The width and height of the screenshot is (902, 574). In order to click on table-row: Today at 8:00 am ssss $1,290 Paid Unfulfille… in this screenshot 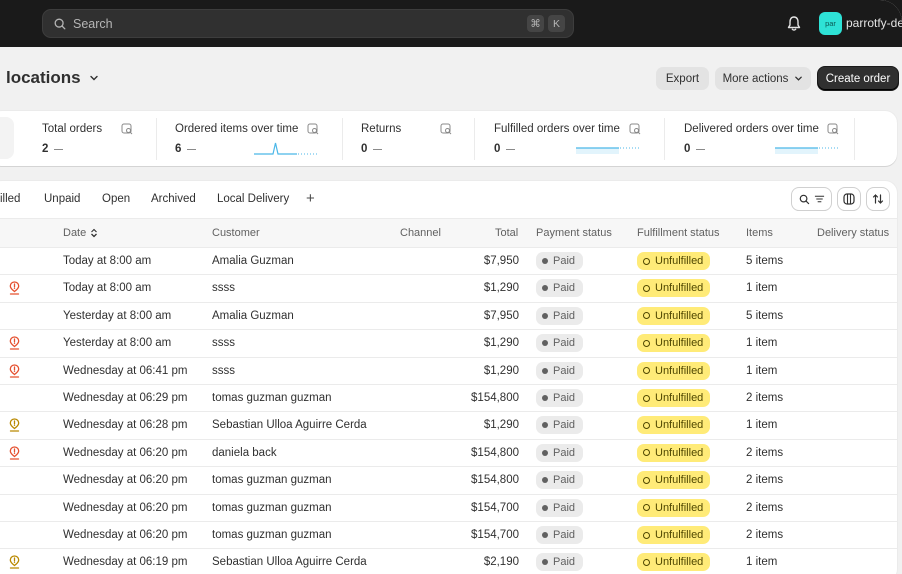, I will do `click(448, 289)`.